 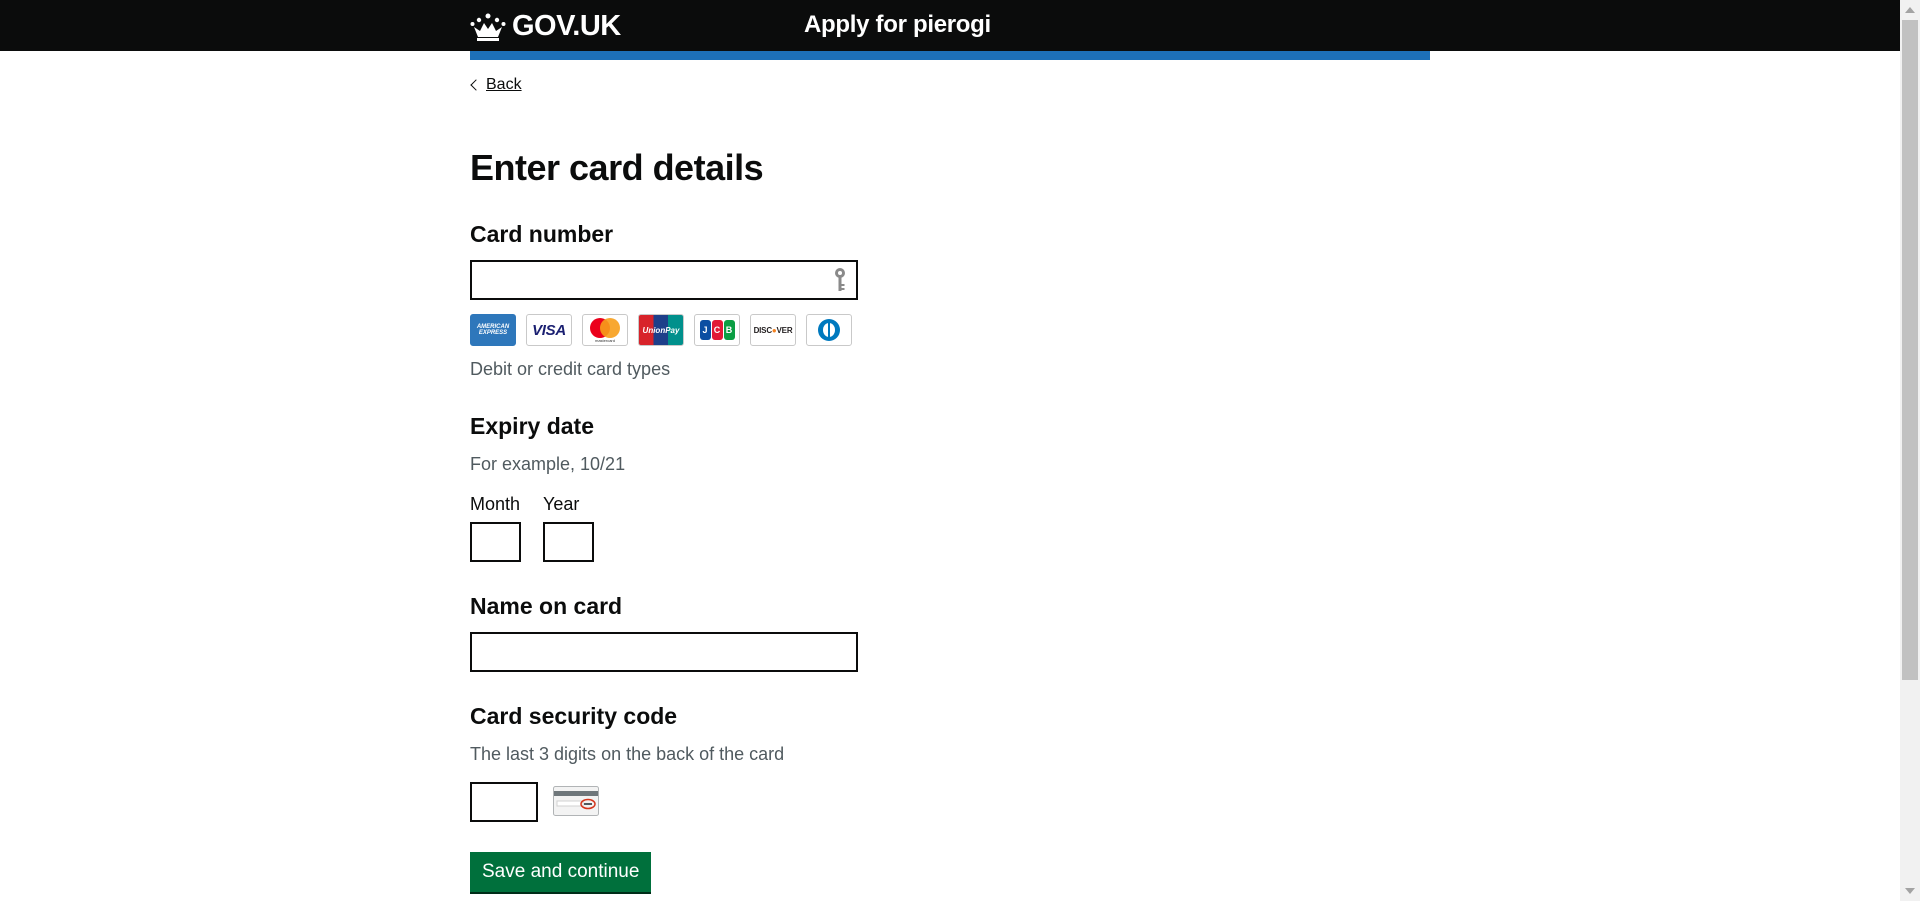 I want to click on visa-card-icon: VISA, so click(x=549, y=330).